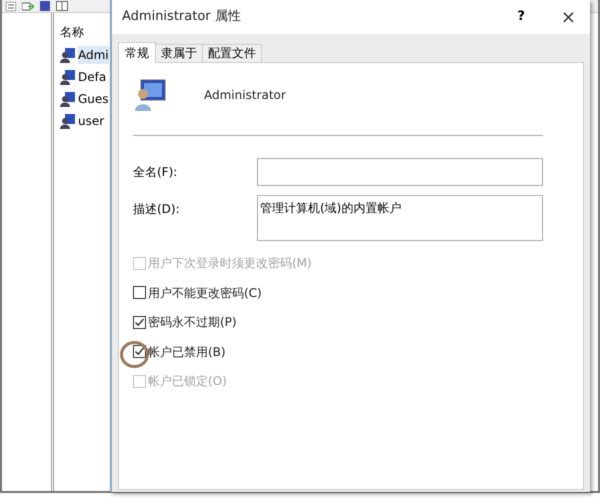 The height and width of the screenshot is (502, 600). I want to click on tab: 常规, so click(137, 52).